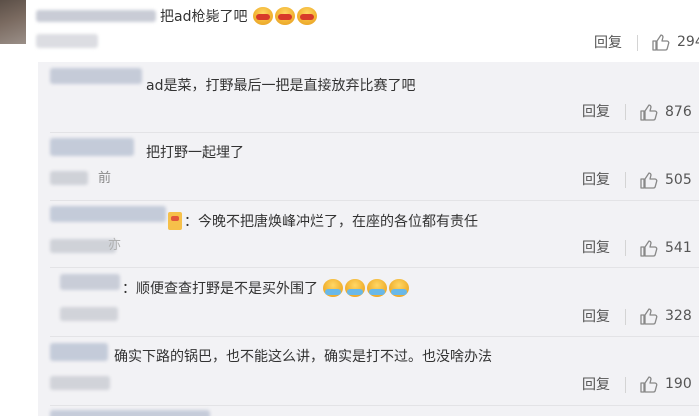 The image size is (699, 416). I want to click on like-button: 328, so click(665, 316).